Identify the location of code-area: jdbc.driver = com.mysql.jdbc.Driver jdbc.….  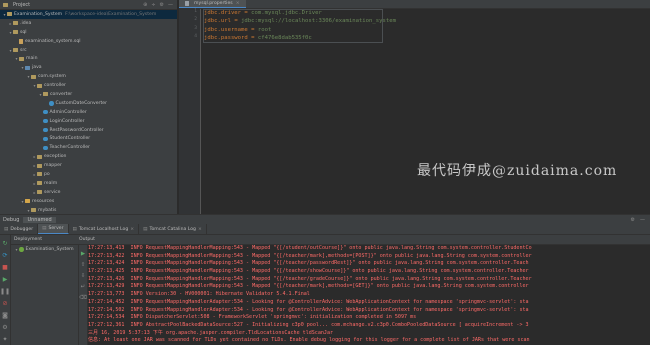
(427, 25).